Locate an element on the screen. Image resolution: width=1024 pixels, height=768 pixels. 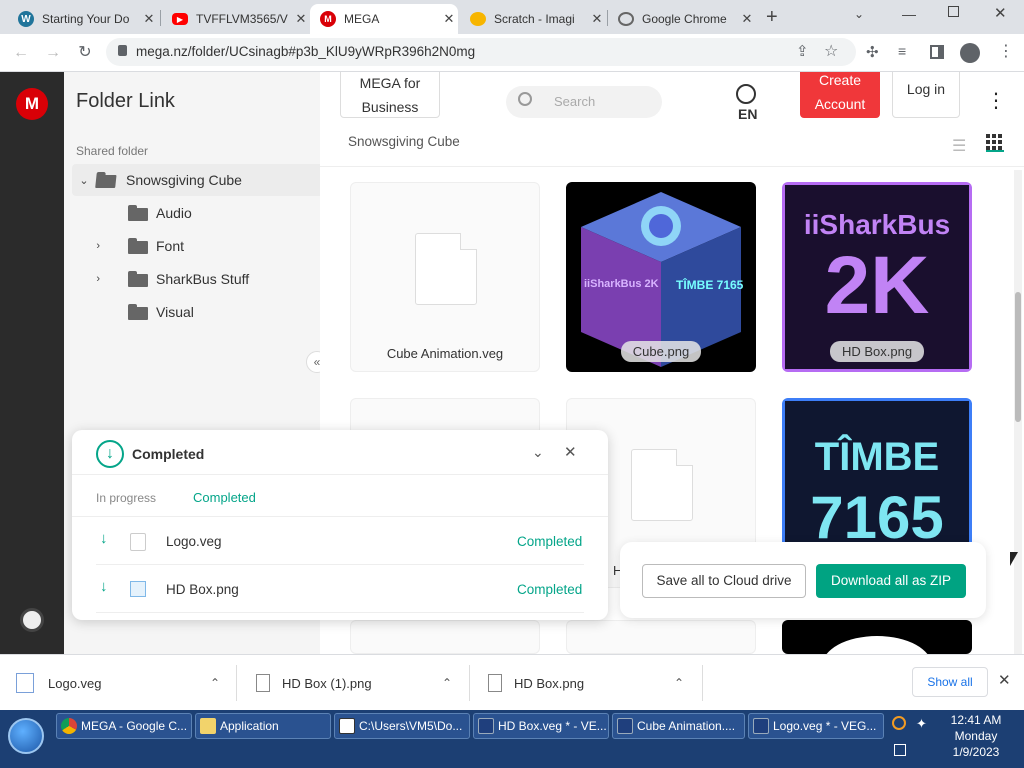
close-window-icon: ✕ is located at coordinates (1000, 13).